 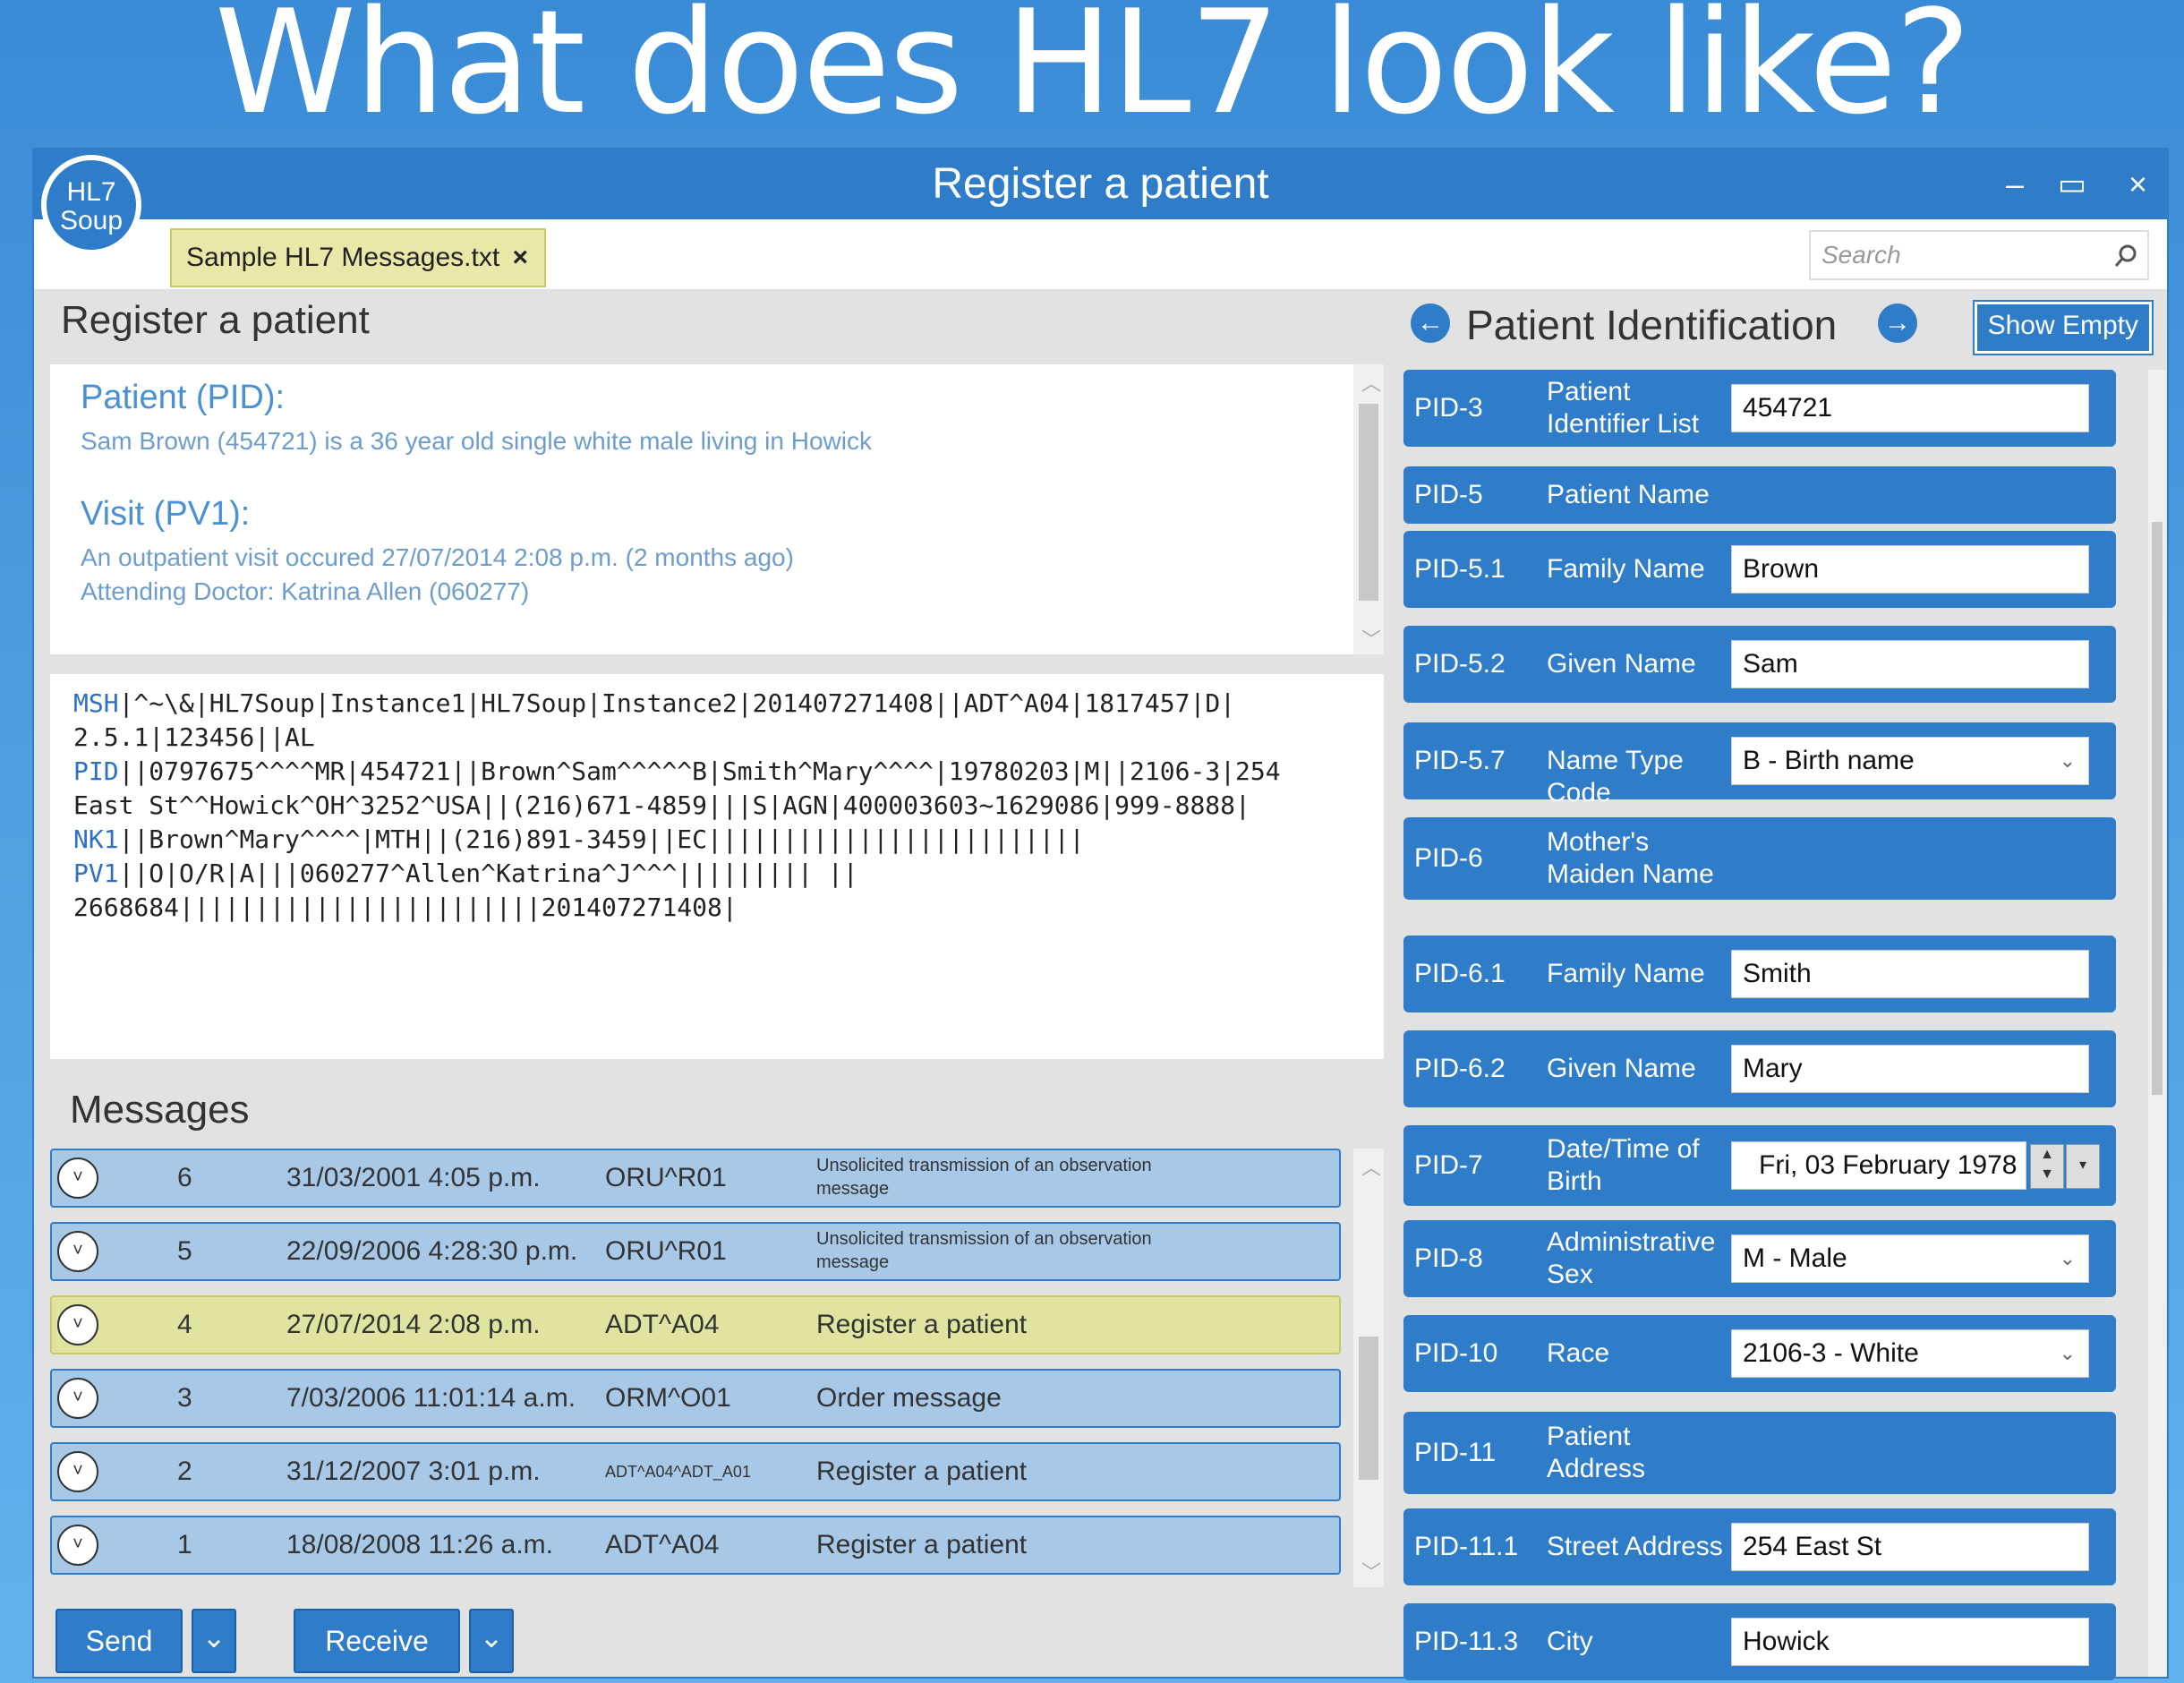 What do you see at coordinates (1773, 1068) in the screenshot?
I see `field-value: Mary` at bounding box center [1773, 1068].